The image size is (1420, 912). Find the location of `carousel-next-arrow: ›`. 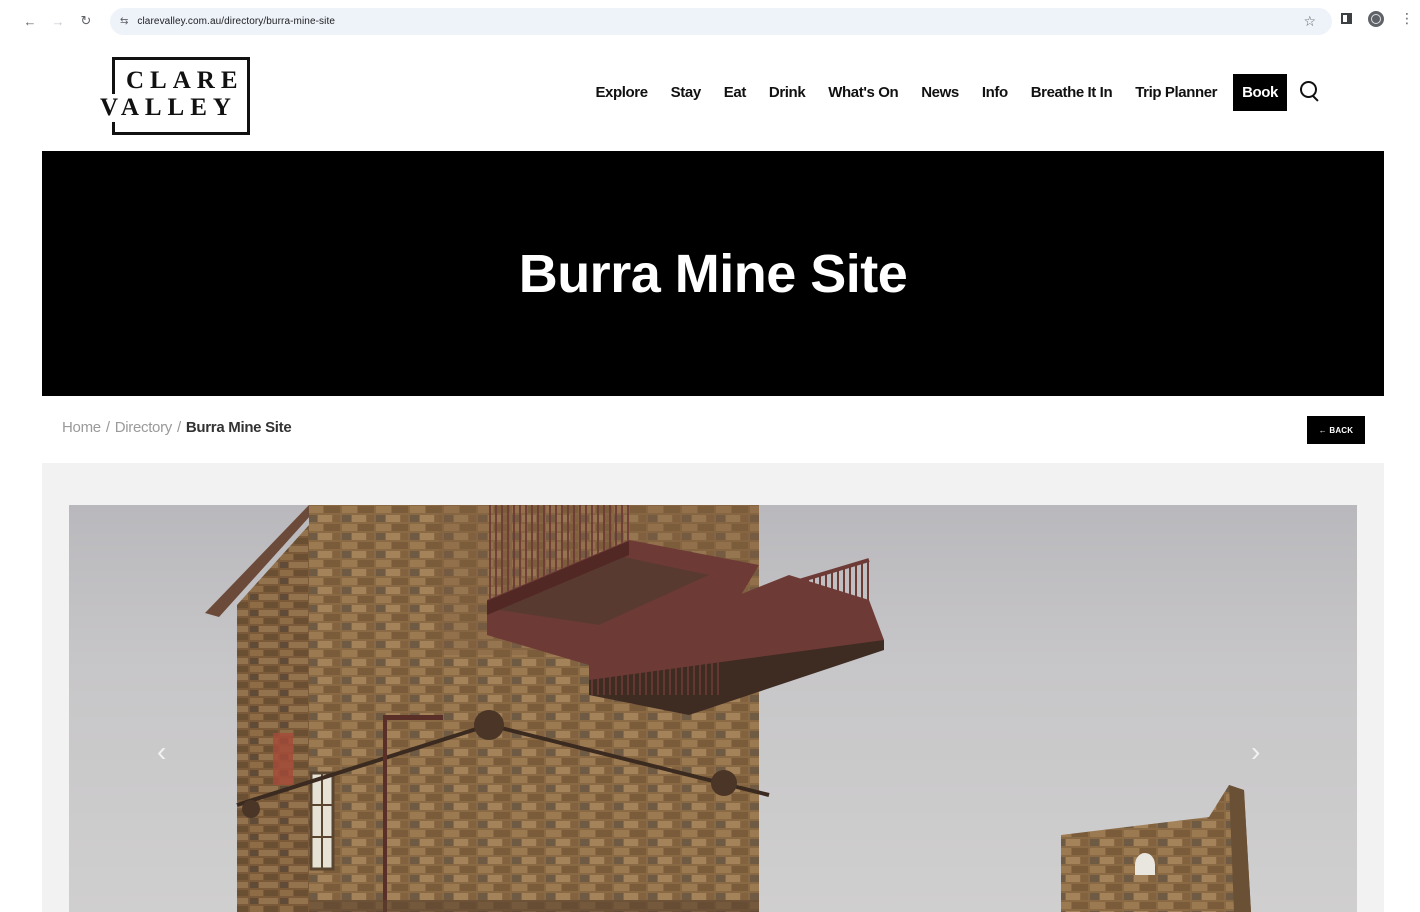

carousel-next-arrow: › is located at coordinates (1255, 752).